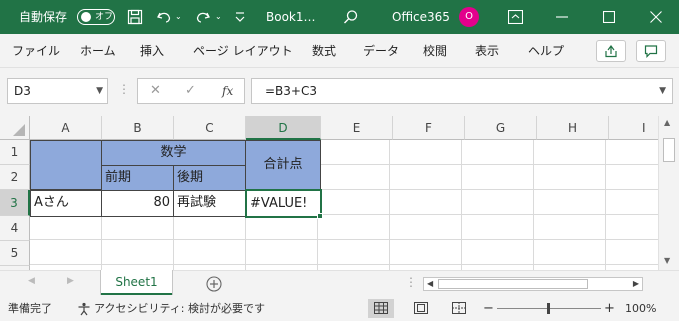  I want to click on autosave-state: オフ, so click(104, 17).